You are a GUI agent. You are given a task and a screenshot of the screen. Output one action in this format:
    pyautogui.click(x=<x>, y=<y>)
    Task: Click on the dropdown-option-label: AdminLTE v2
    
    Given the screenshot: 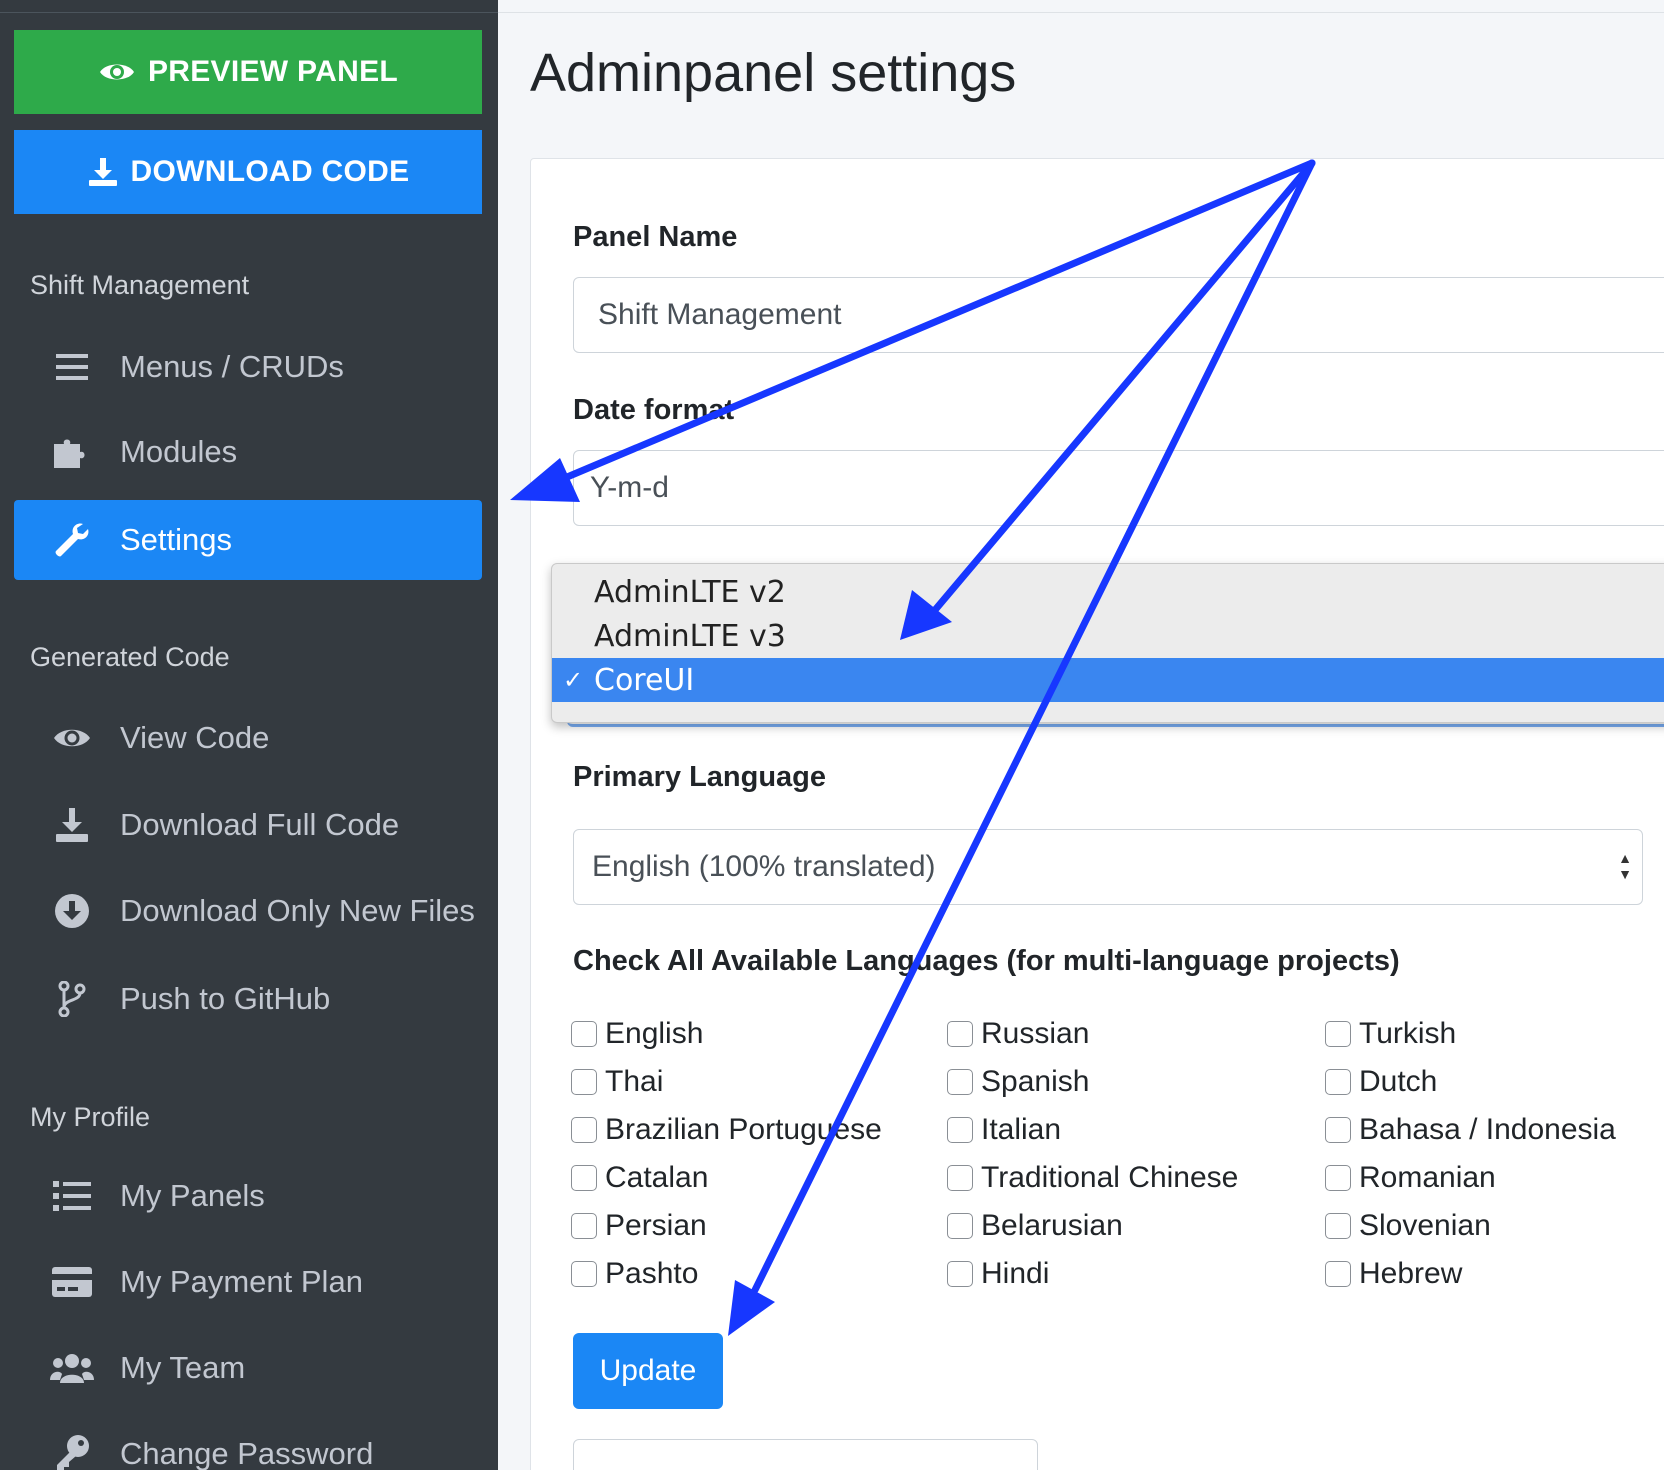 What is the action you would take?
    pyautogui.click(x=690, y=592)
    